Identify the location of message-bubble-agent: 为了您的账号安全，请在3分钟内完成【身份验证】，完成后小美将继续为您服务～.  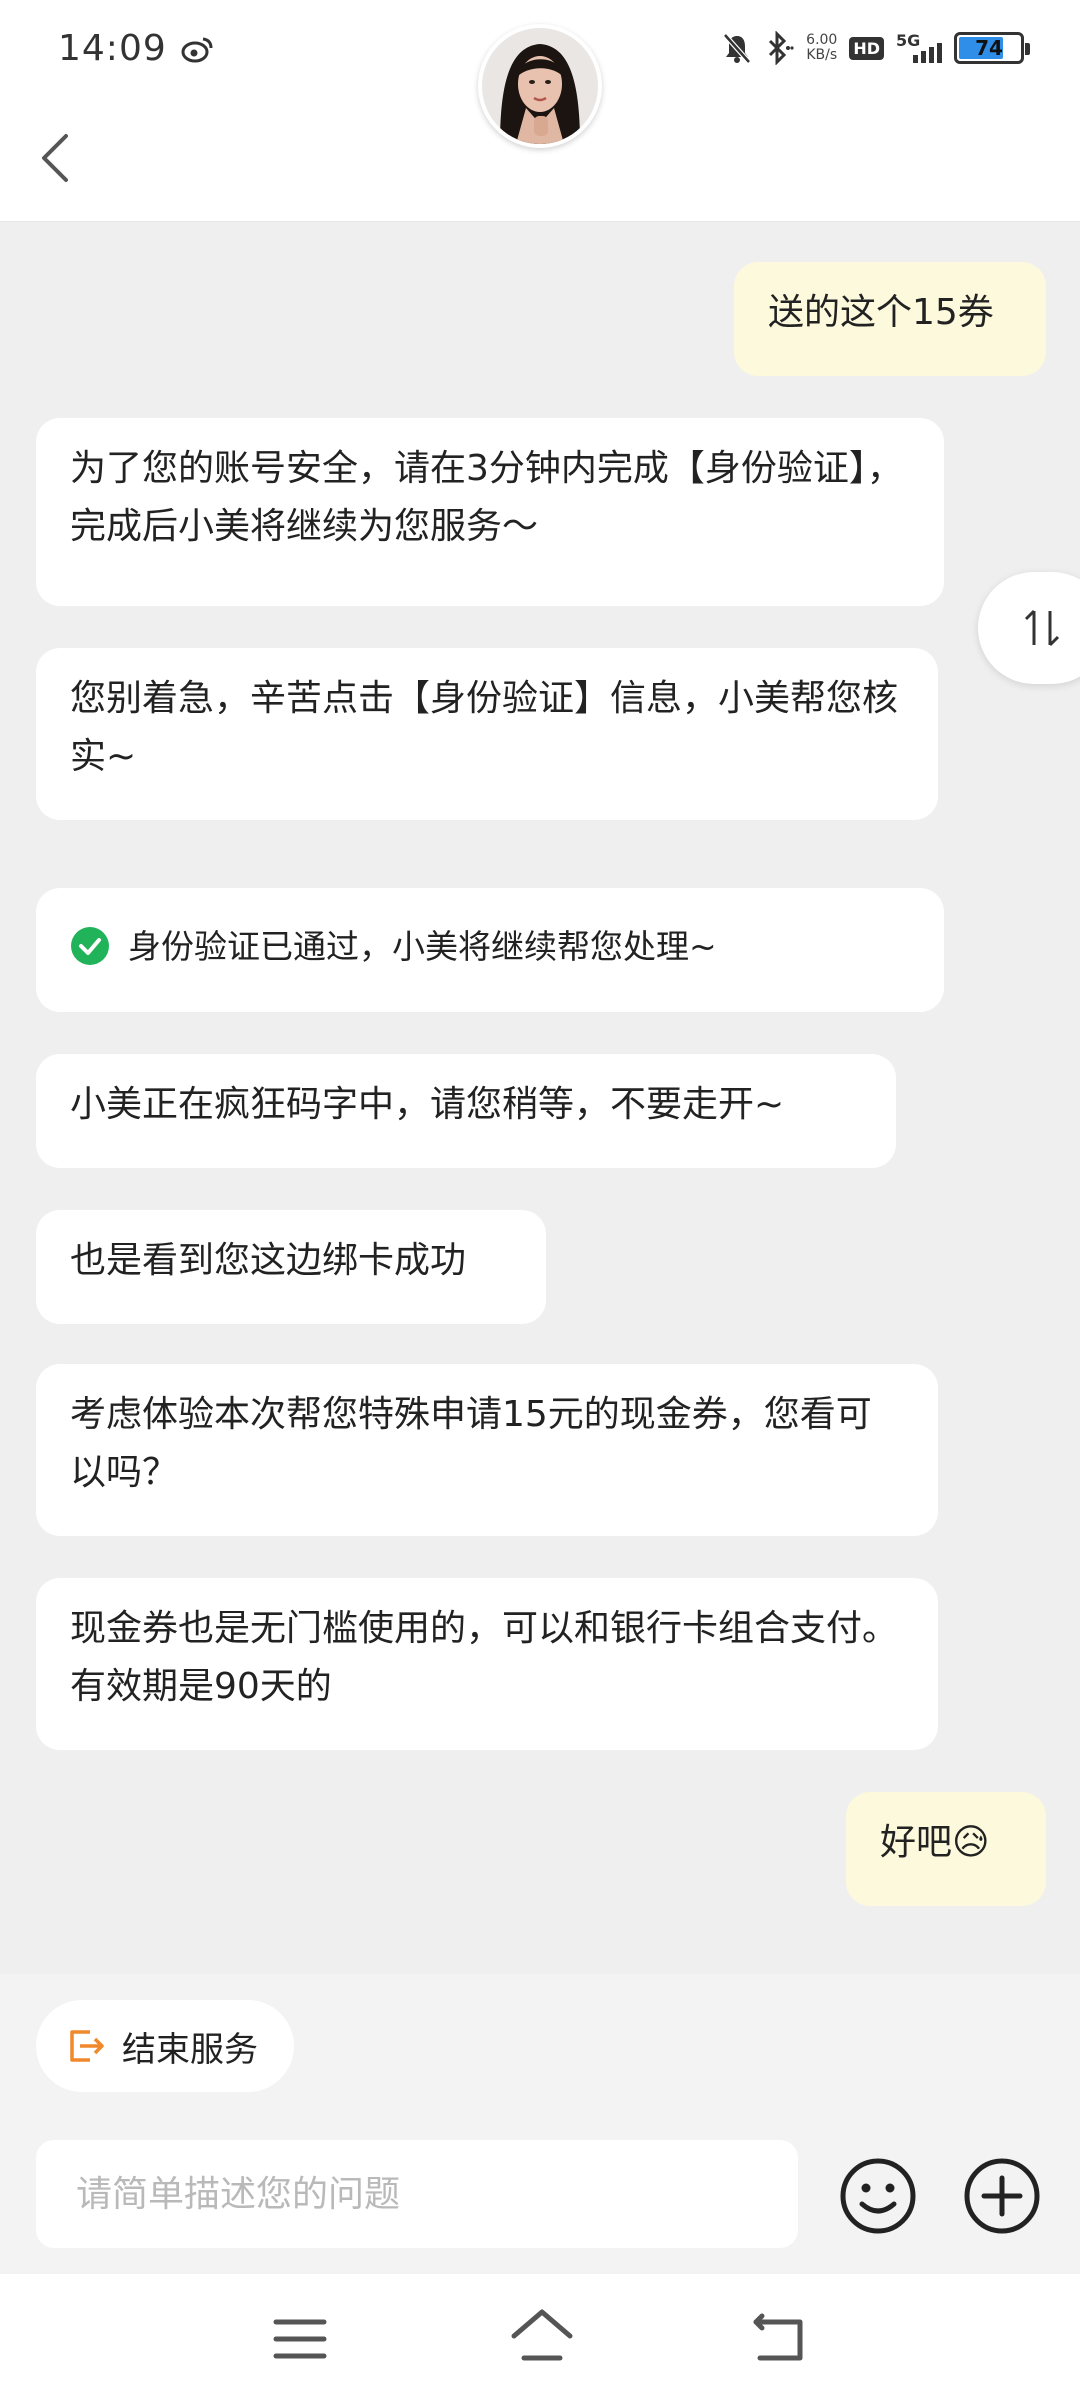
(490, 512).